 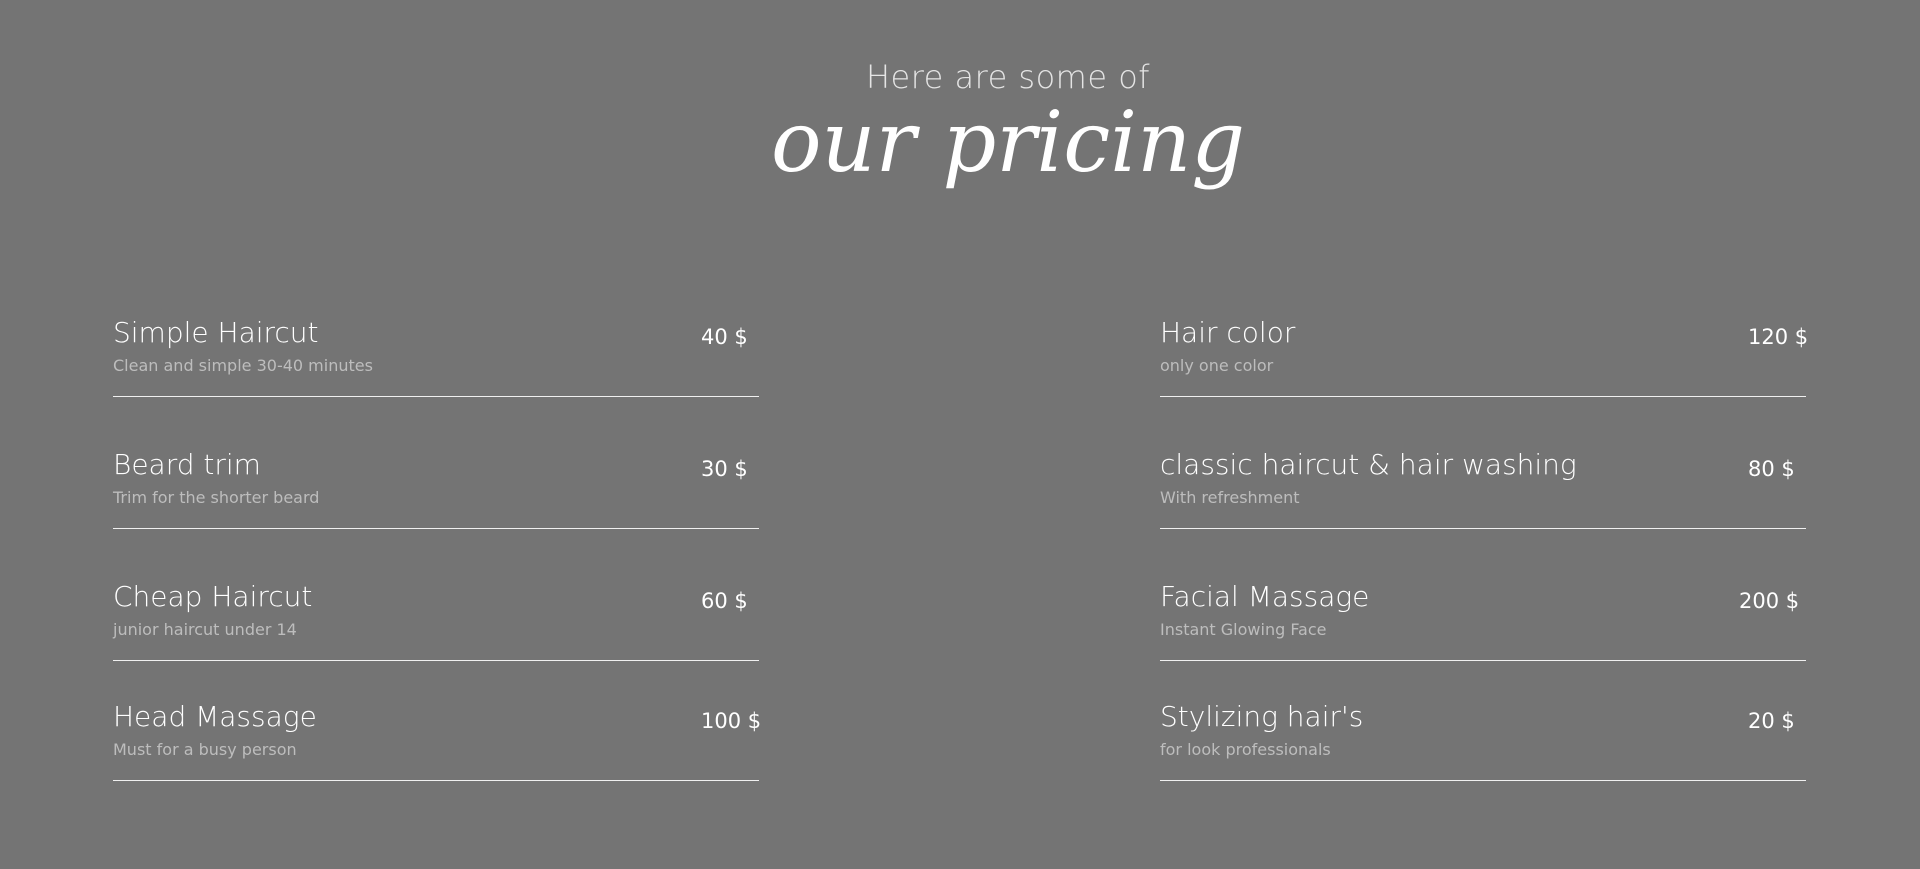 What do you see at coordinates (1008, 142) in the screenshot?
I see `pricing-title: our pricing` at bounding box center [1008, 142].